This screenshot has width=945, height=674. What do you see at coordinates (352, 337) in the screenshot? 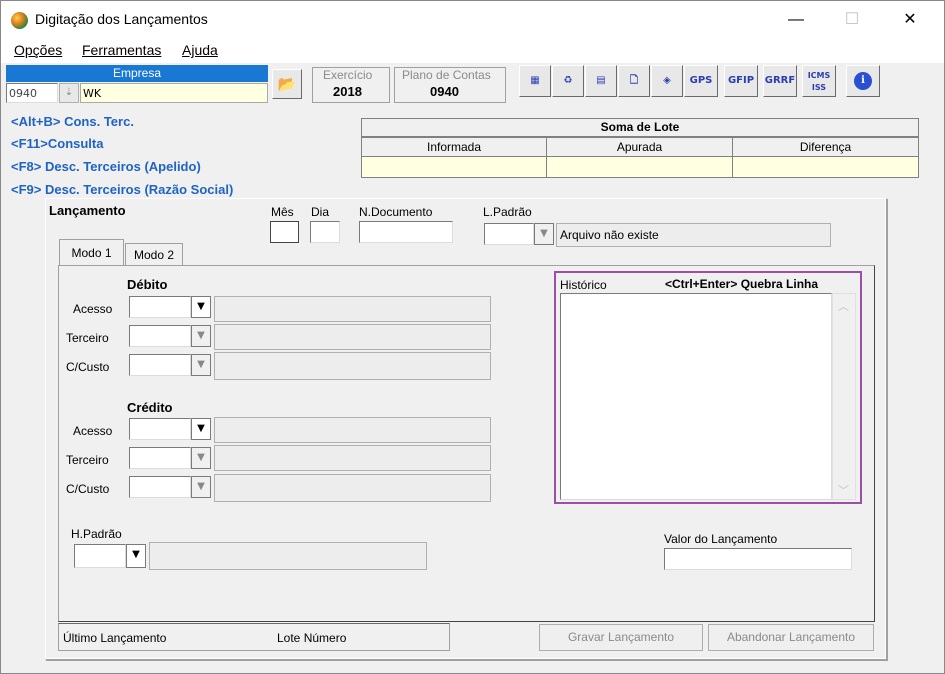
I see `debito-terceiro-desc` at bounding box center [352, 337].